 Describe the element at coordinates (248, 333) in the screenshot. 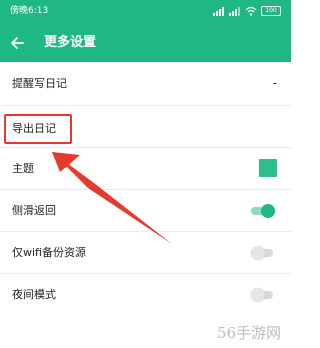

I see `watermark: 56手游网` at that location.